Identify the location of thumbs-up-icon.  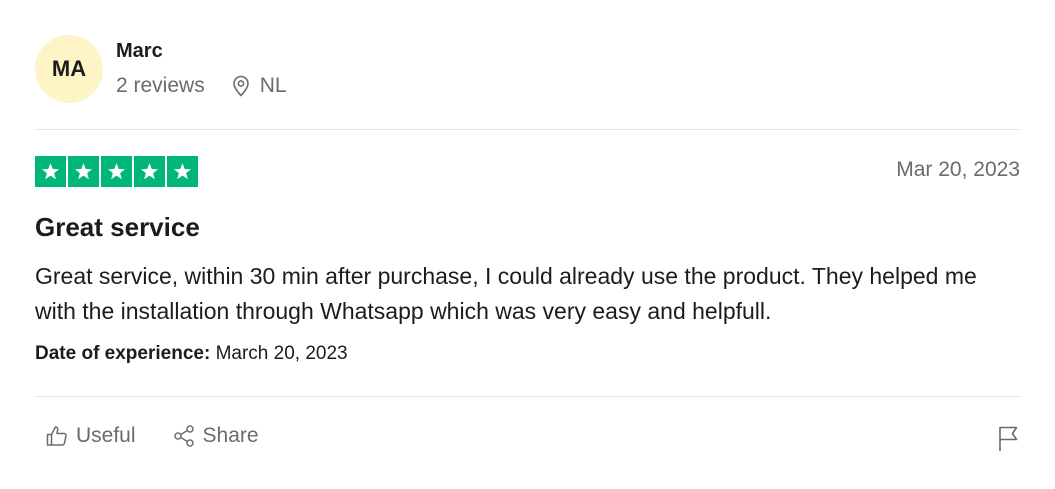
(56, 436).